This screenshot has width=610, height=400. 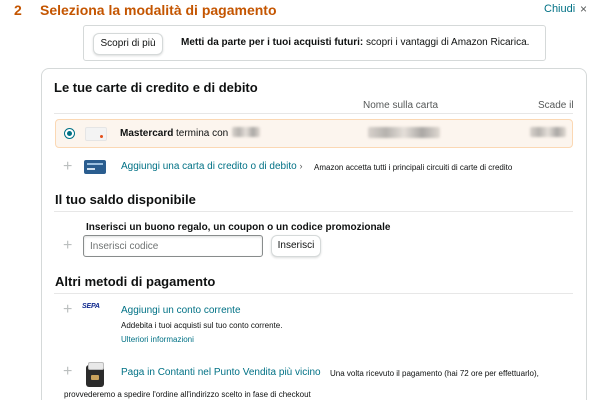 I want to click on learn-more-button: Scopri di più, so click(x=128, y=44).